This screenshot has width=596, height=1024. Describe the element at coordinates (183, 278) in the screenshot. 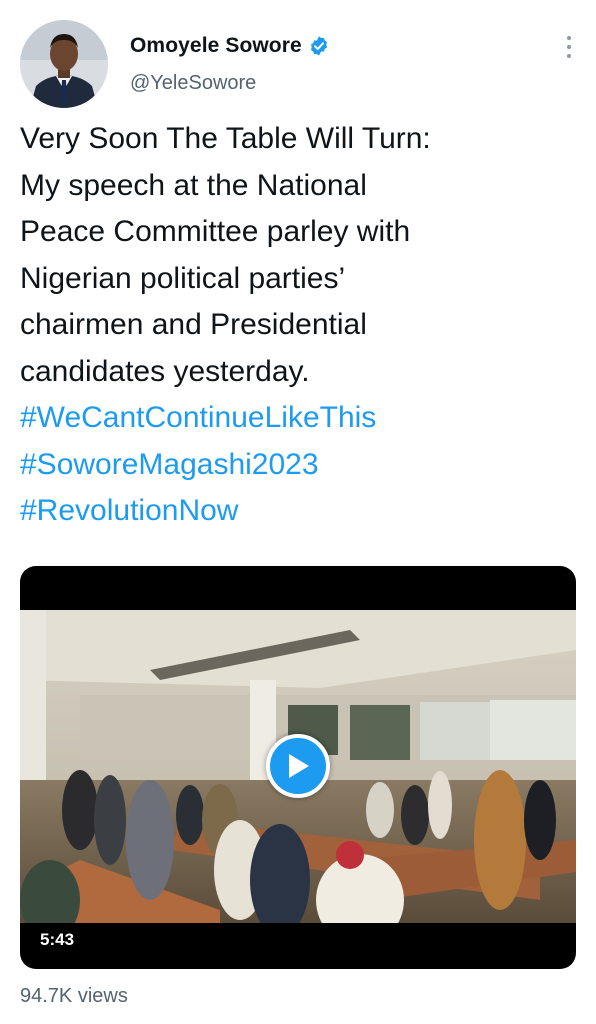

I see `tweet-text-line: Nigerian political parties’` at that location.